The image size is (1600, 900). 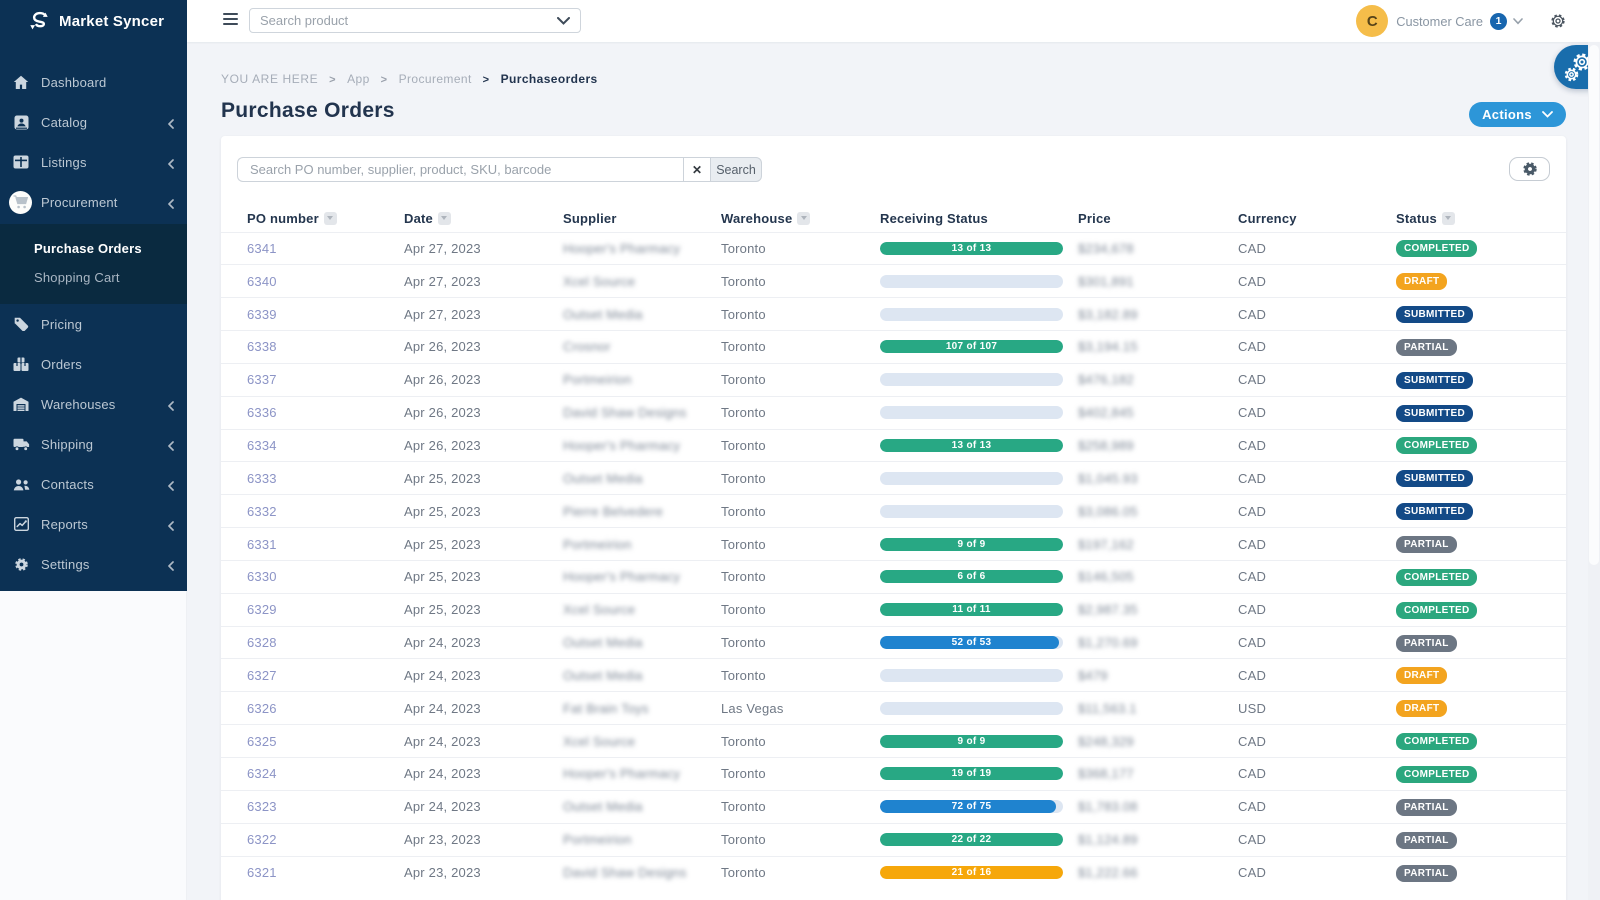 What do you see at coordinates (1517, 114) in the screenshot?
I see `actions-button: Actions` at bounding box center [1517, 114].